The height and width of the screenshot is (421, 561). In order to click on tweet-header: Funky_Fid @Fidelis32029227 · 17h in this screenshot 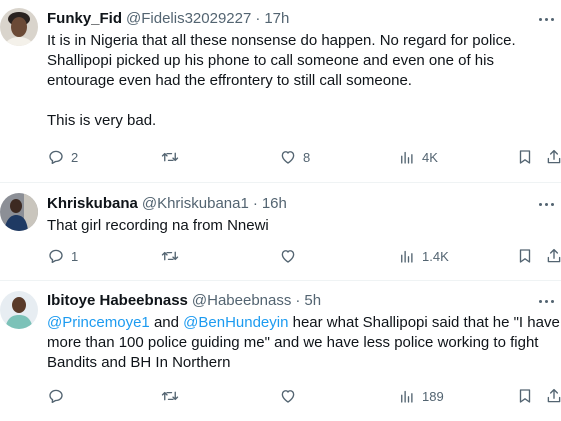, I will do `click(304, 19)`.